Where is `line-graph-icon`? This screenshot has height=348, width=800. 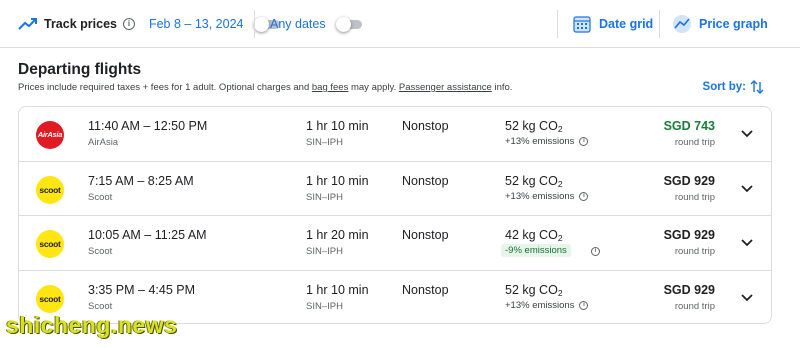 line-graph-icon is located at coordinates (682, 24).